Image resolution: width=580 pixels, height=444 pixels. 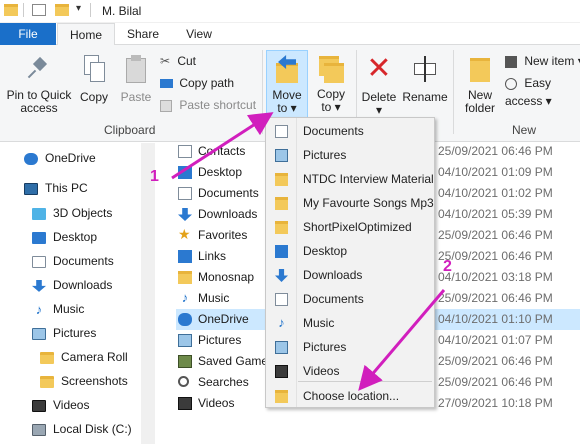 What do you see at coordinates (154, 176) in the screenshot?
I see `annotation-number-1: 1` at bounding box center [154, 176].